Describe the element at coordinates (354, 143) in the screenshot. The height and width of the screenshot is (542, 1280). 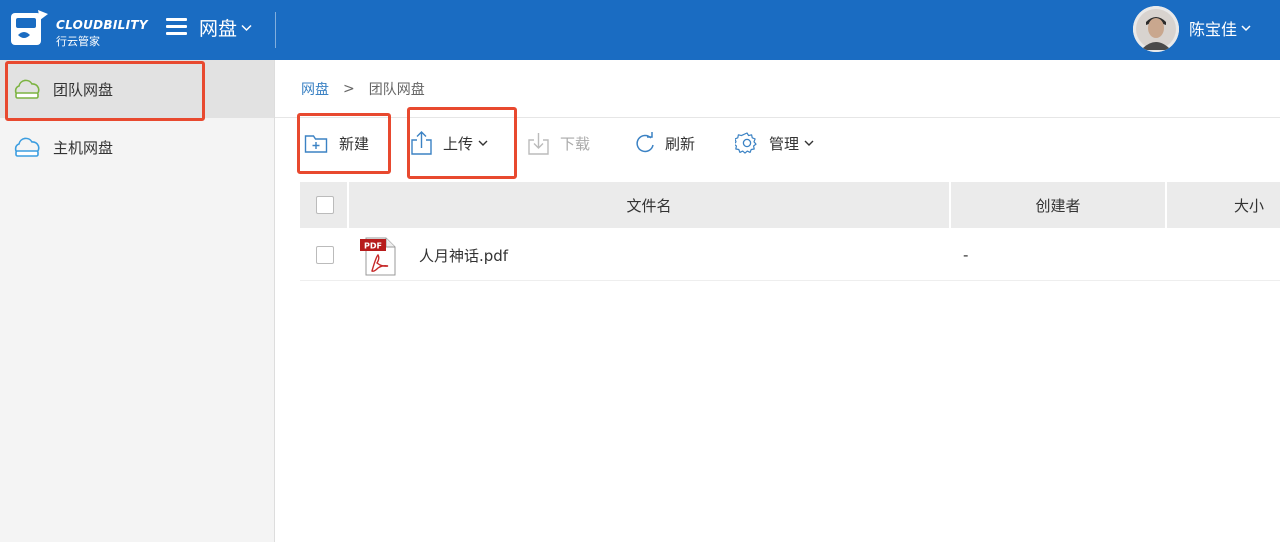
I see `new-label: 新建` at that location.